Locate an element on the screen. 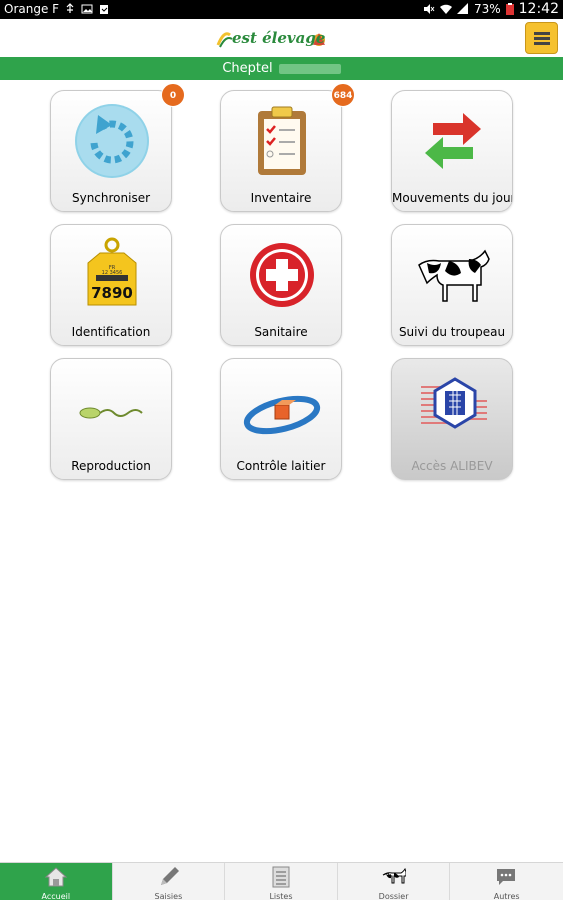  tile-label: Accès ALIBEV is located at coordinates (452, 466).